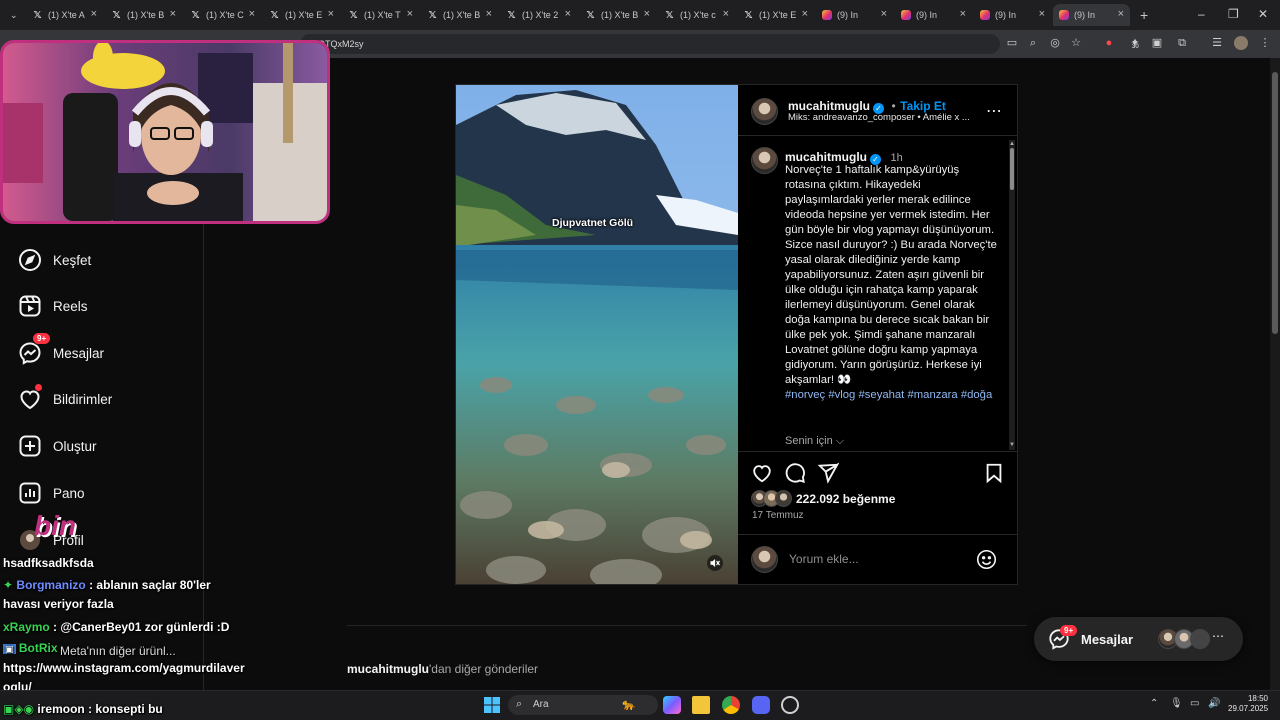  I want to click on copilot-icon, so click(672, 705).